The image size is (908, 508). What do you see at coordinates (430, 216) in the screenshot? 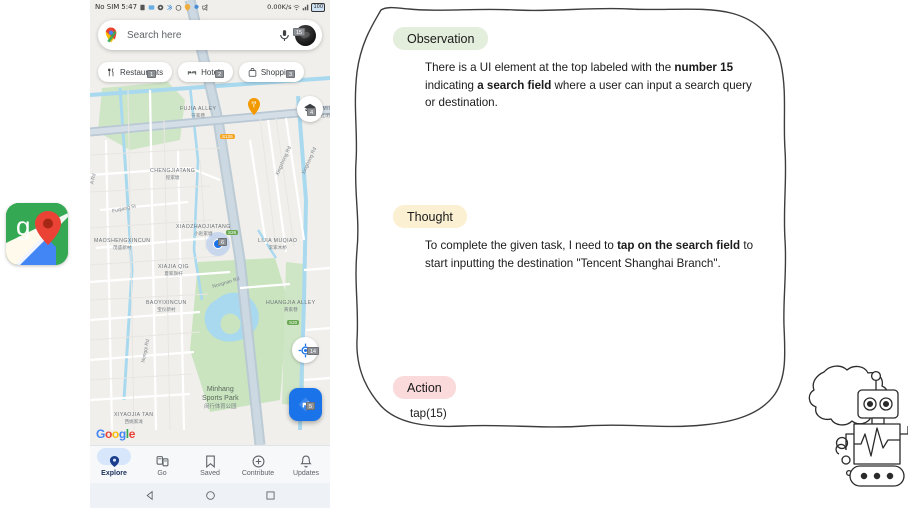
I see `thought-tag: Thought` at bounding box center [430, 216].